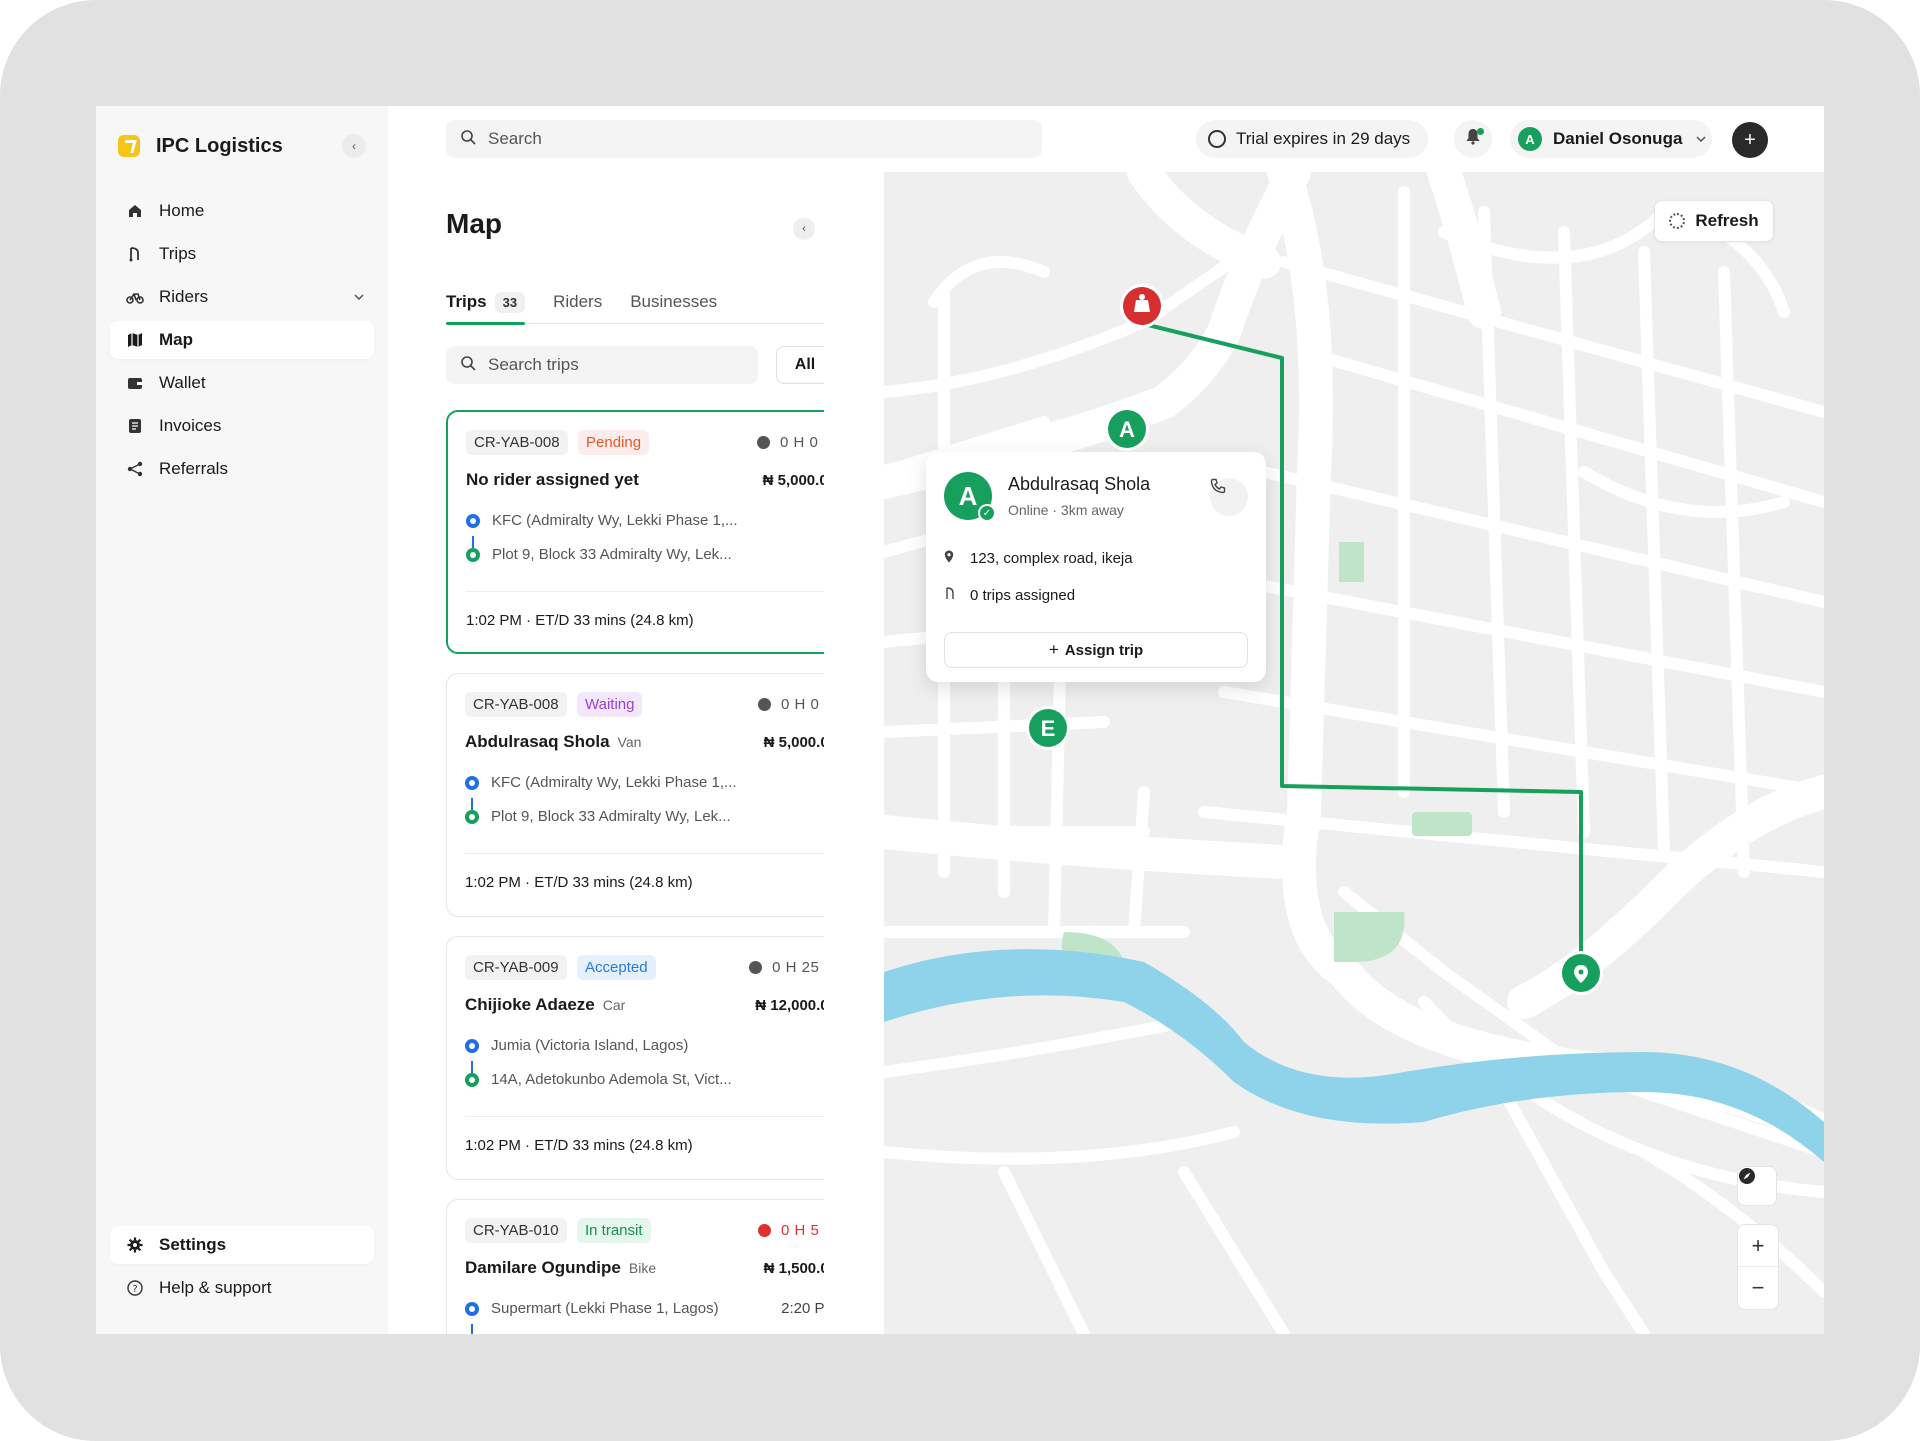 The width and height of the screenshot is (1920, 1441). I want to click on tab-label: Trips, so click(466, 301).